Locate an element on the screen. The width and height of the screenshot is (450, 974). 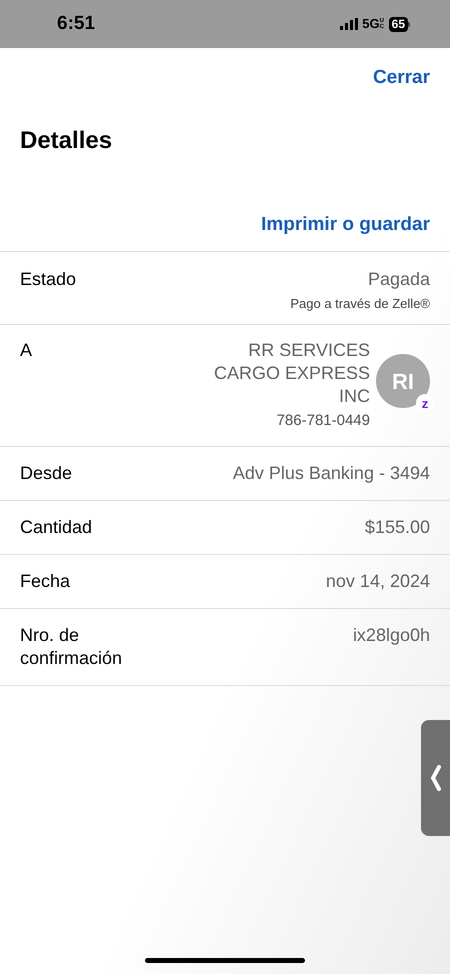
side-handle is located at coordinates (435, 778).